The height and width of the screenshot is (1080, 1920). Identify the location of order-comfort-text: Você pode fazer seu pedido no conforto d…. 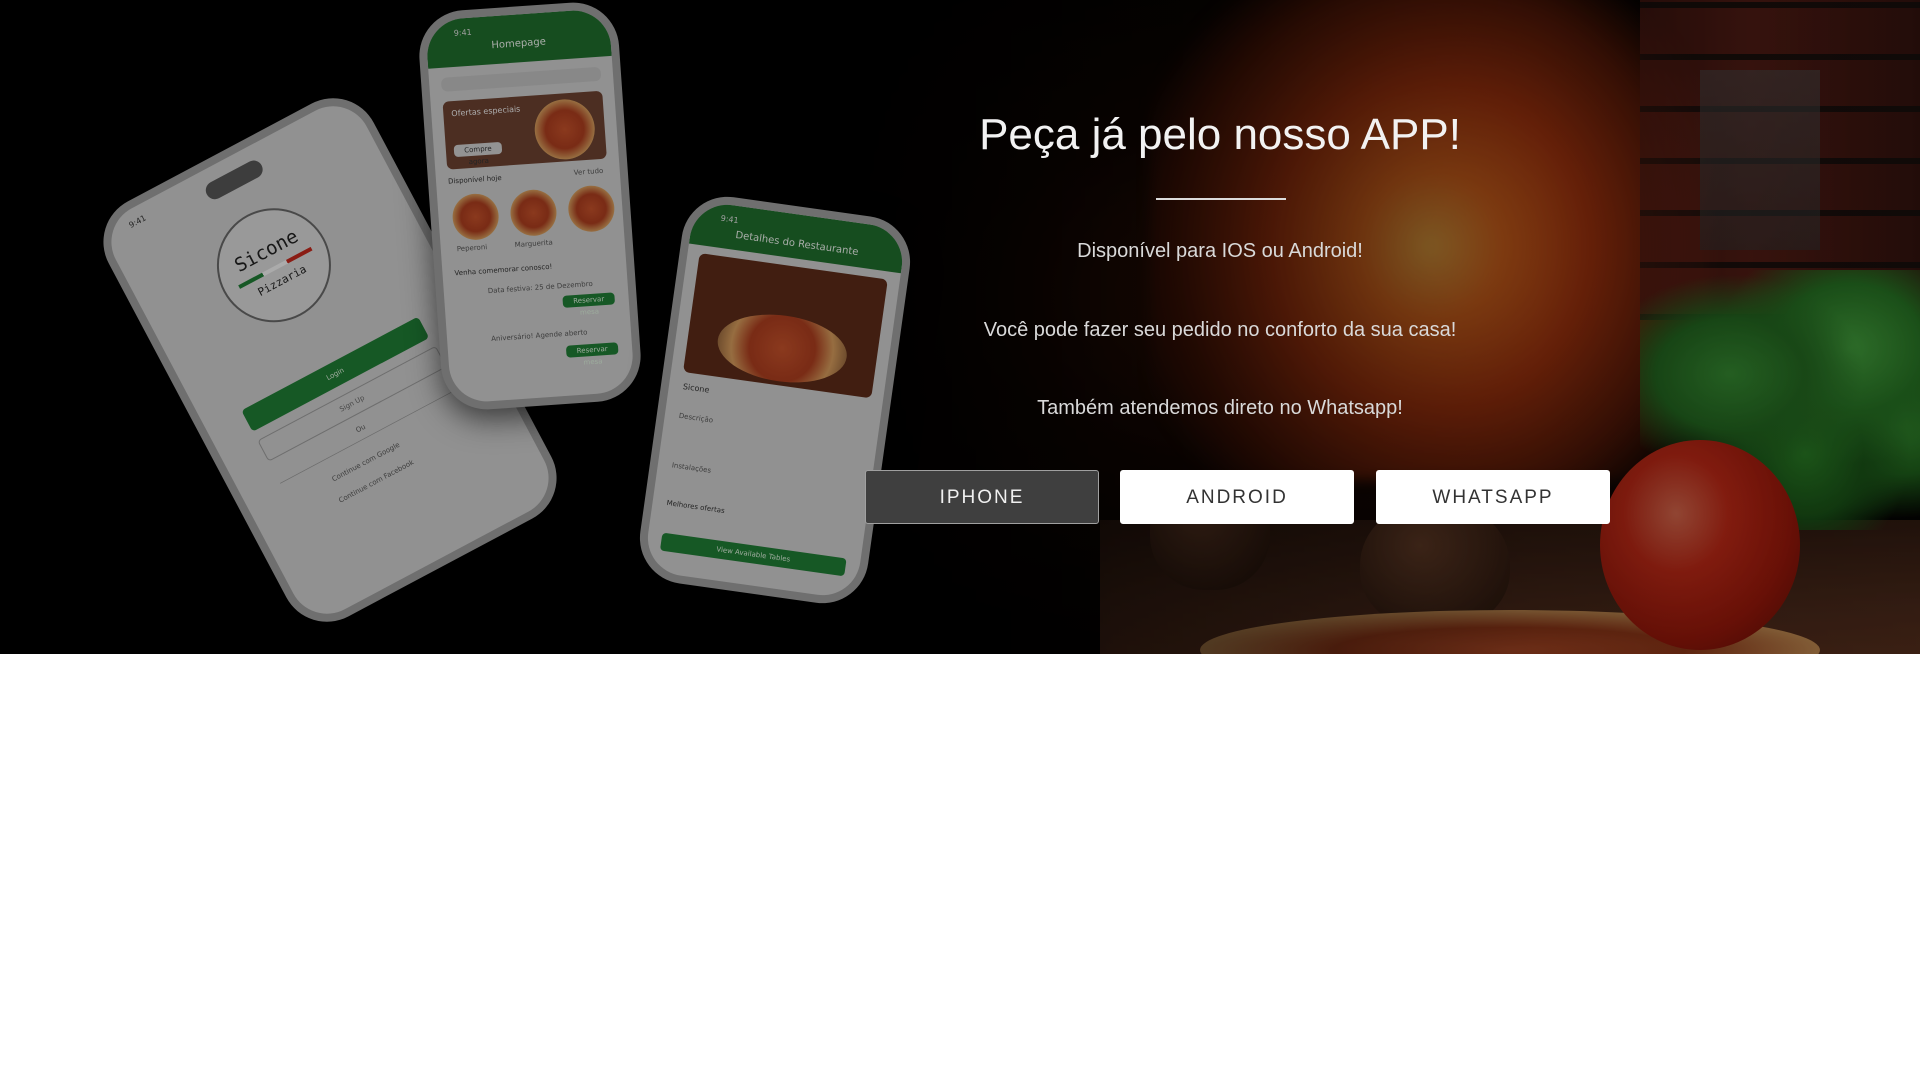
(1220, 330).